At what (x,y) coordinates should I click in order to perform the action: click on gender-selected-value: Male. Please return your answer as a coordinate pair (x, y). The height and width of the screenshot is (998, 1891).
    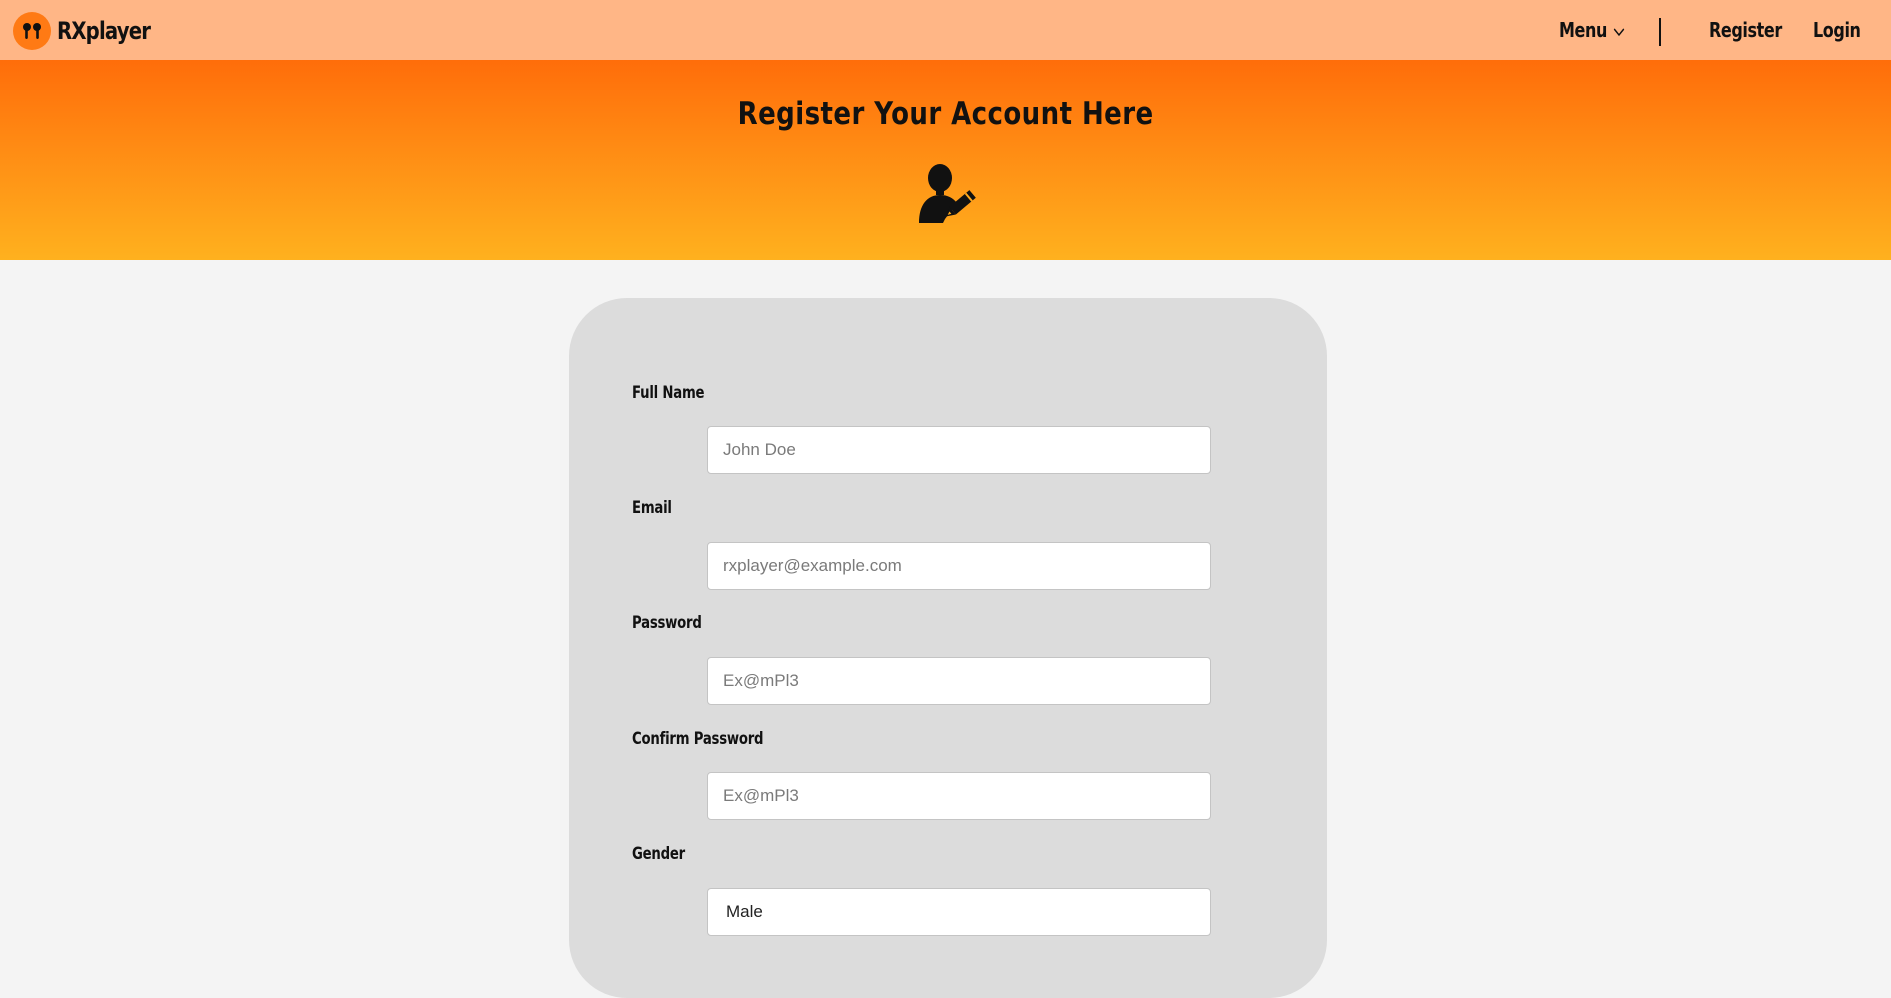
    Looking at the image, I should click on (744, 911).